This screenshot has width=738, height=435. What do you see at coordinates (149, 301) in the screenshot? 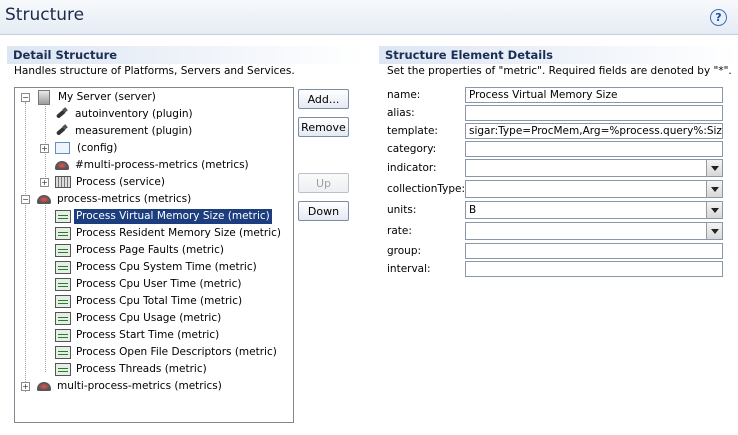
I see `tree-node-metric: Process Cpu Total Time (metric)` at bounding box center [149, 301].